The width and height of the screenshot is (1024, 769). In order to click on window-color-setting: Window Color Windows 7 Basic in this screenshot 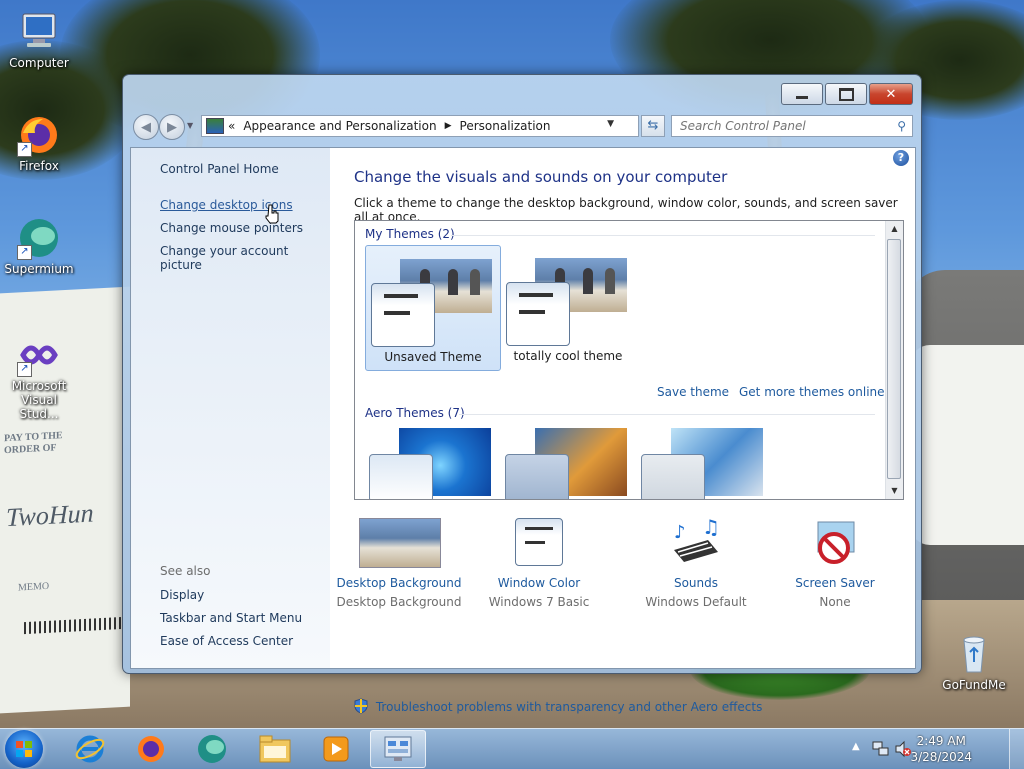, I will do `click(539, 563)`.